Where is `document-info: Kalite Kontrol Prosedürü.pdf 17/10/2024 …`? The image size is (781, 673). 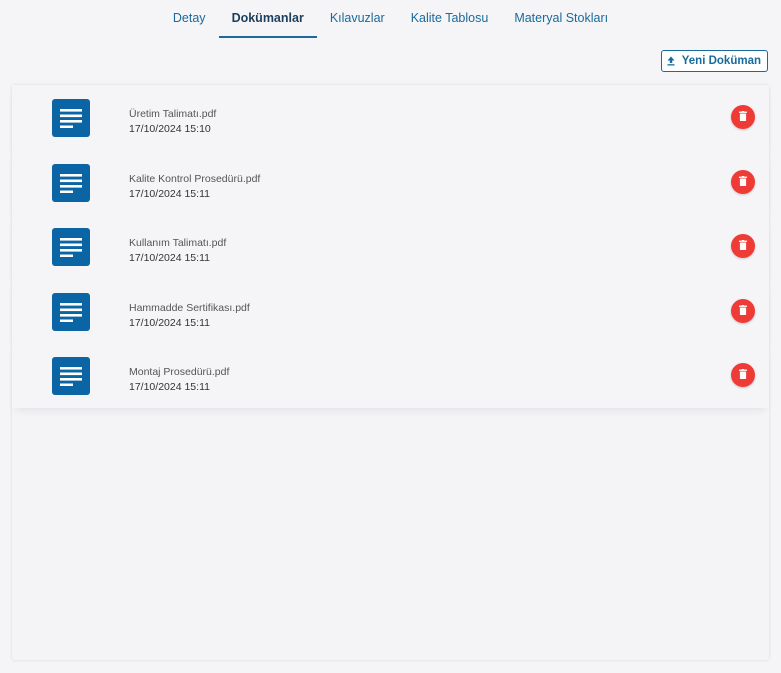 document-info: Kalite Kontrol Prosedürü.pdf 17/10/2024 … is located at coordinates (194, 187).